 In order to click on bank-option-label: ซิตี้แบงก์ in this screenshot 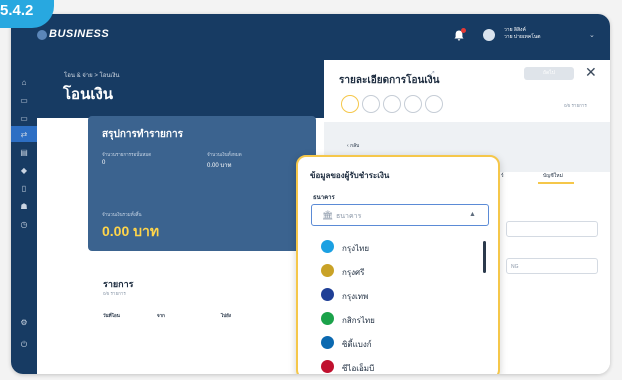, I will do `click(357, 344)`.